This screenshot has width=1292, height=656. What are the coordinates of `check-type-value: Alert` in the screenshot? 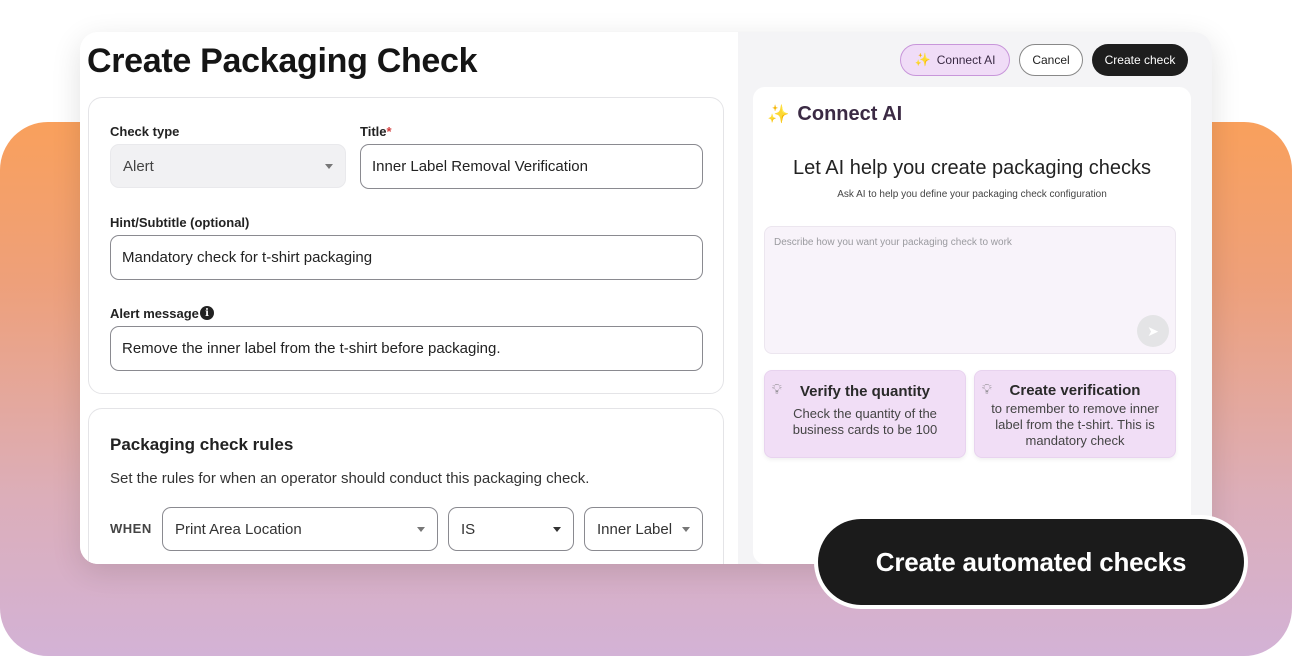 It's located at (138, 166).